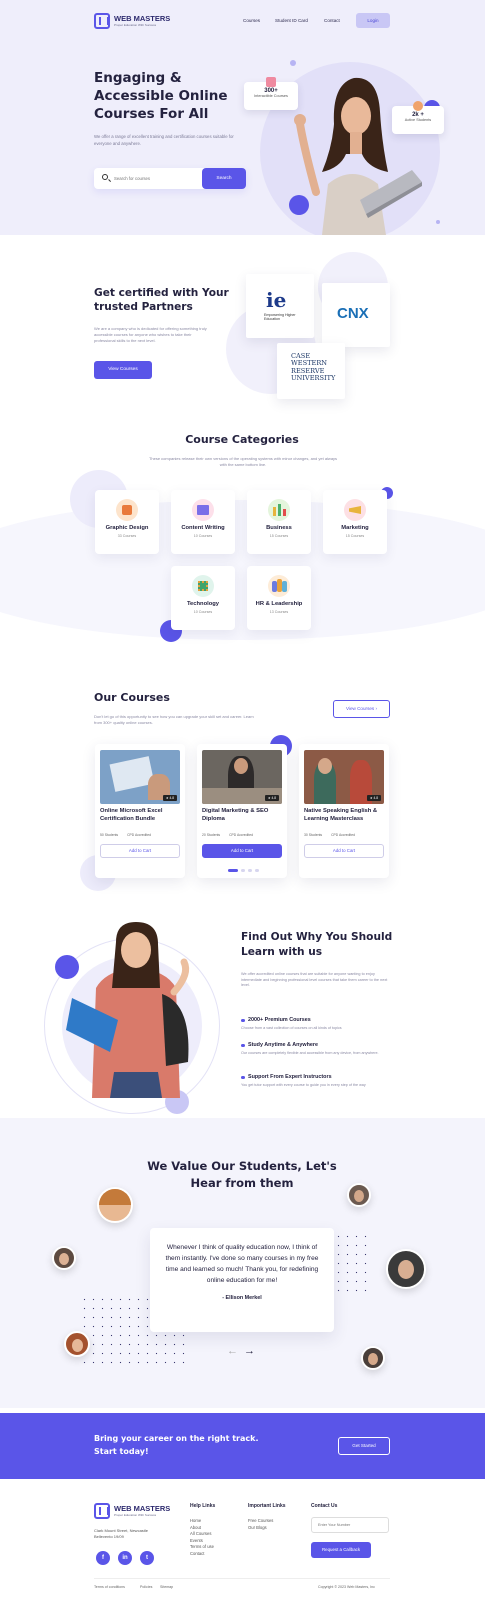 This screenshot has height=1600, width=485. I want to click on category-count: 10 Courses, so click(203, 612).